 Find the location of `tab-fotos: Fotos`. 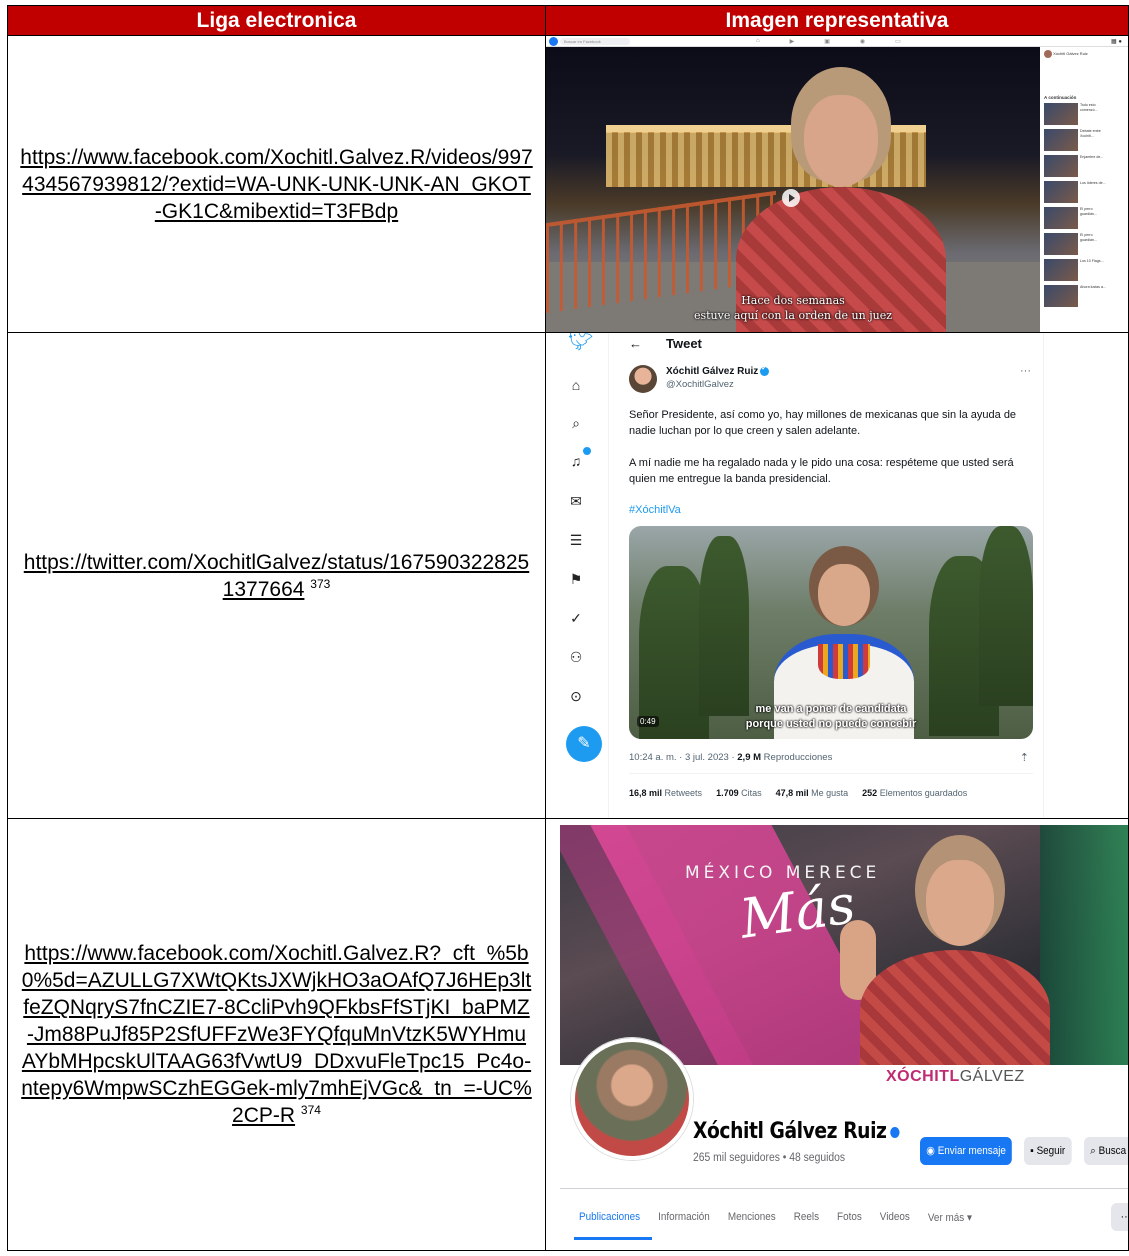

tab-fotos: Fotos is located at coordinates (849, 1217).